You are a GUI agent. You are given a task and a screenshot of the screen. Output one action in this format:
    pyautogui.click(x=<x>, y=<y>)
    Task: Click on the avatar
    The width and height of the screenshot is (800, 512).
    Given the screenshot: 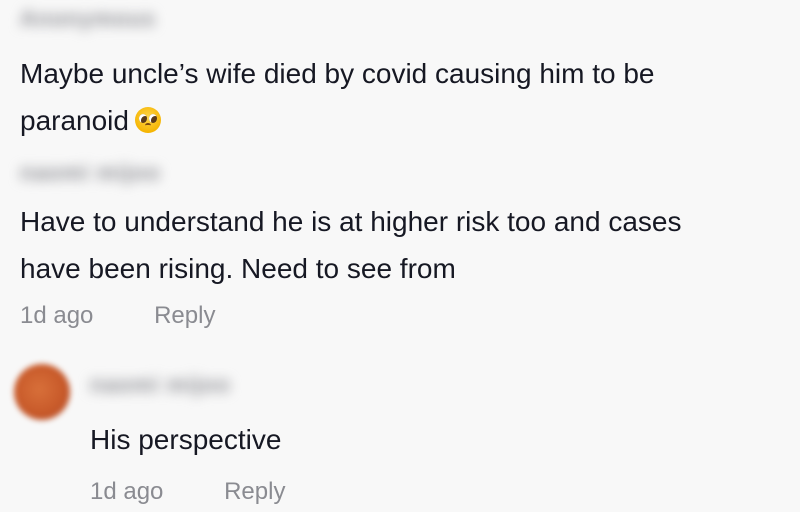 What is the action you would take?
    pyautogui.click(x=42, y=392)
    